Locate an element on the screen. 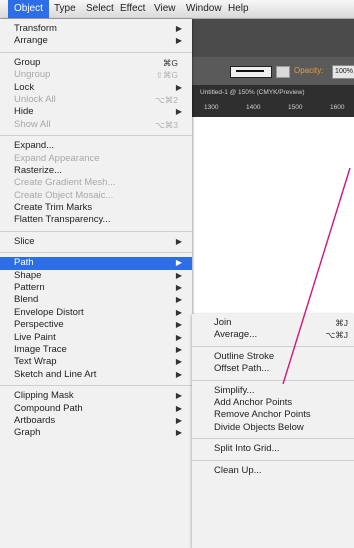 The image size is (354, 548). annotation-pointer-line is located at coordinates (316, 276).